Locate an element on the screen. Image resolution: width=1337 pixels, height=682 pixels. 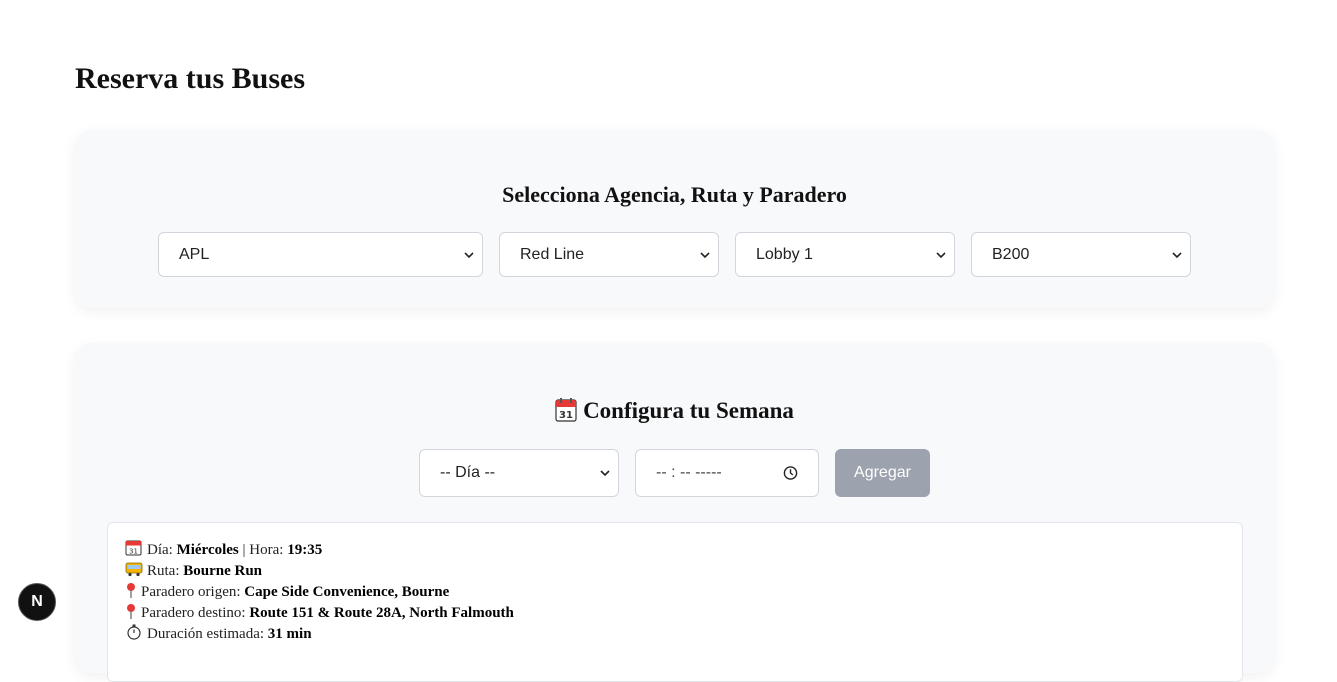
selection-heading: Selecciona Agencia, Ruta y Paradero is located at coordinates (674, 194).